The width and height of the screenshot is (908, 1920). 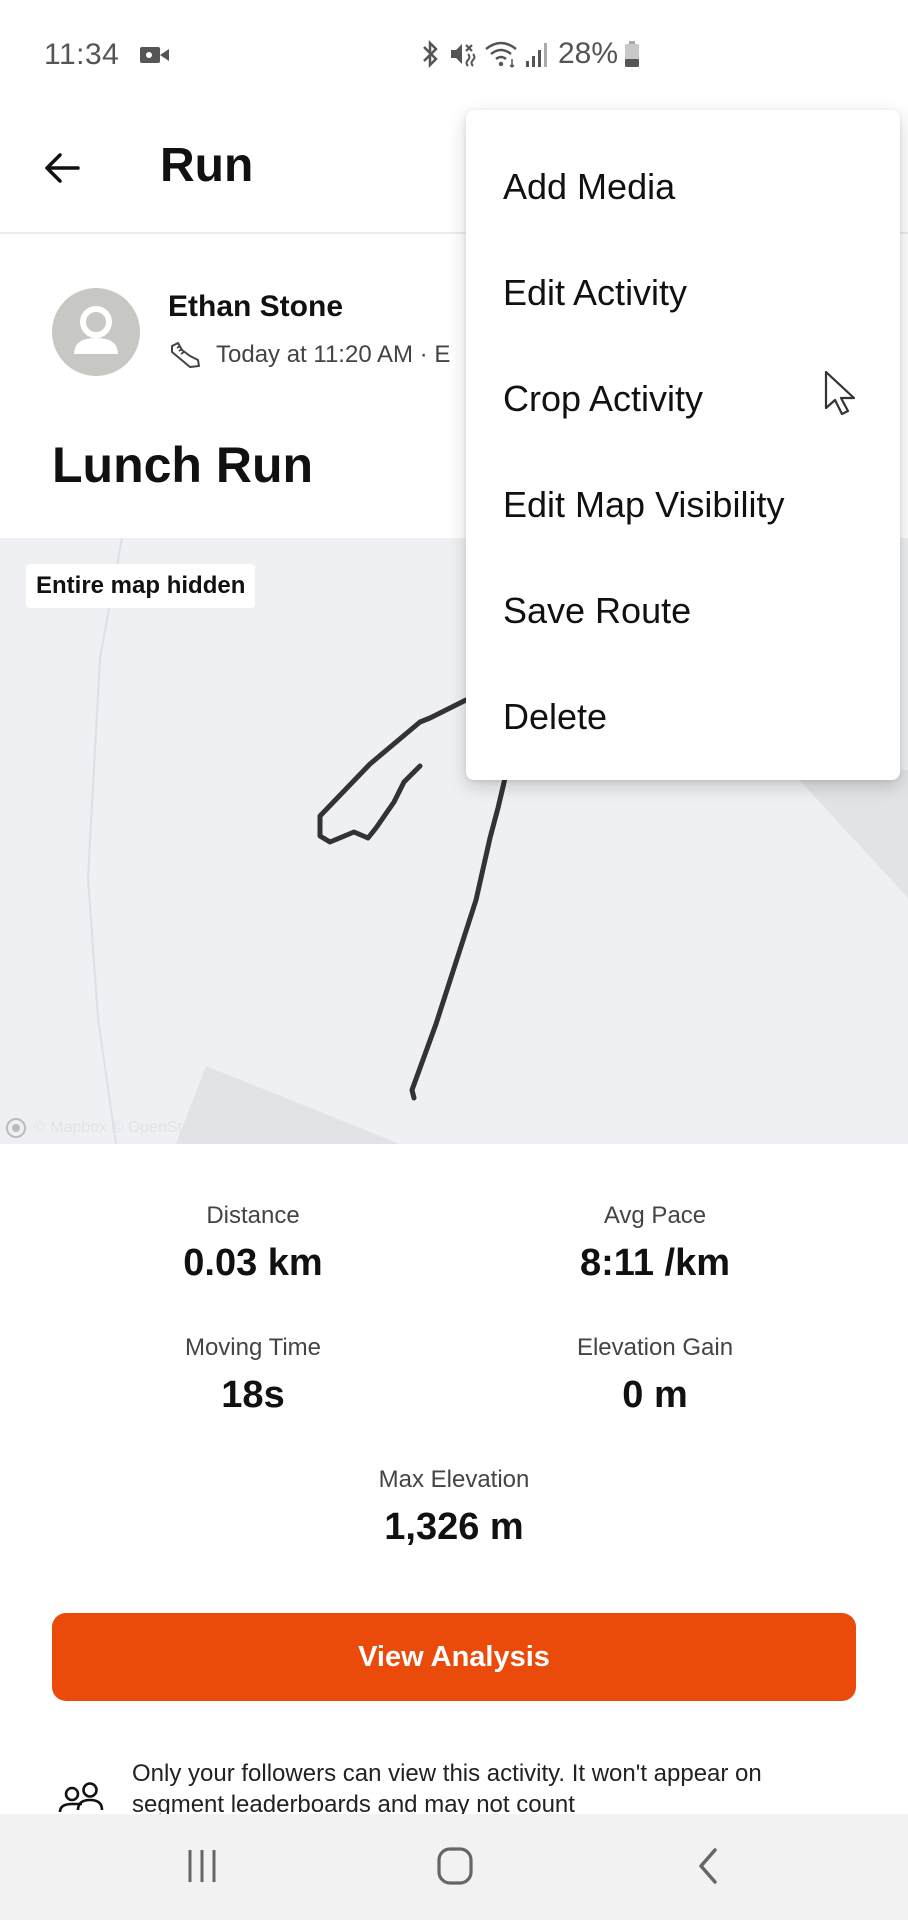 I want to click on activity-meta: Today at 11:20 AM · E, so click(x=309, y=355).